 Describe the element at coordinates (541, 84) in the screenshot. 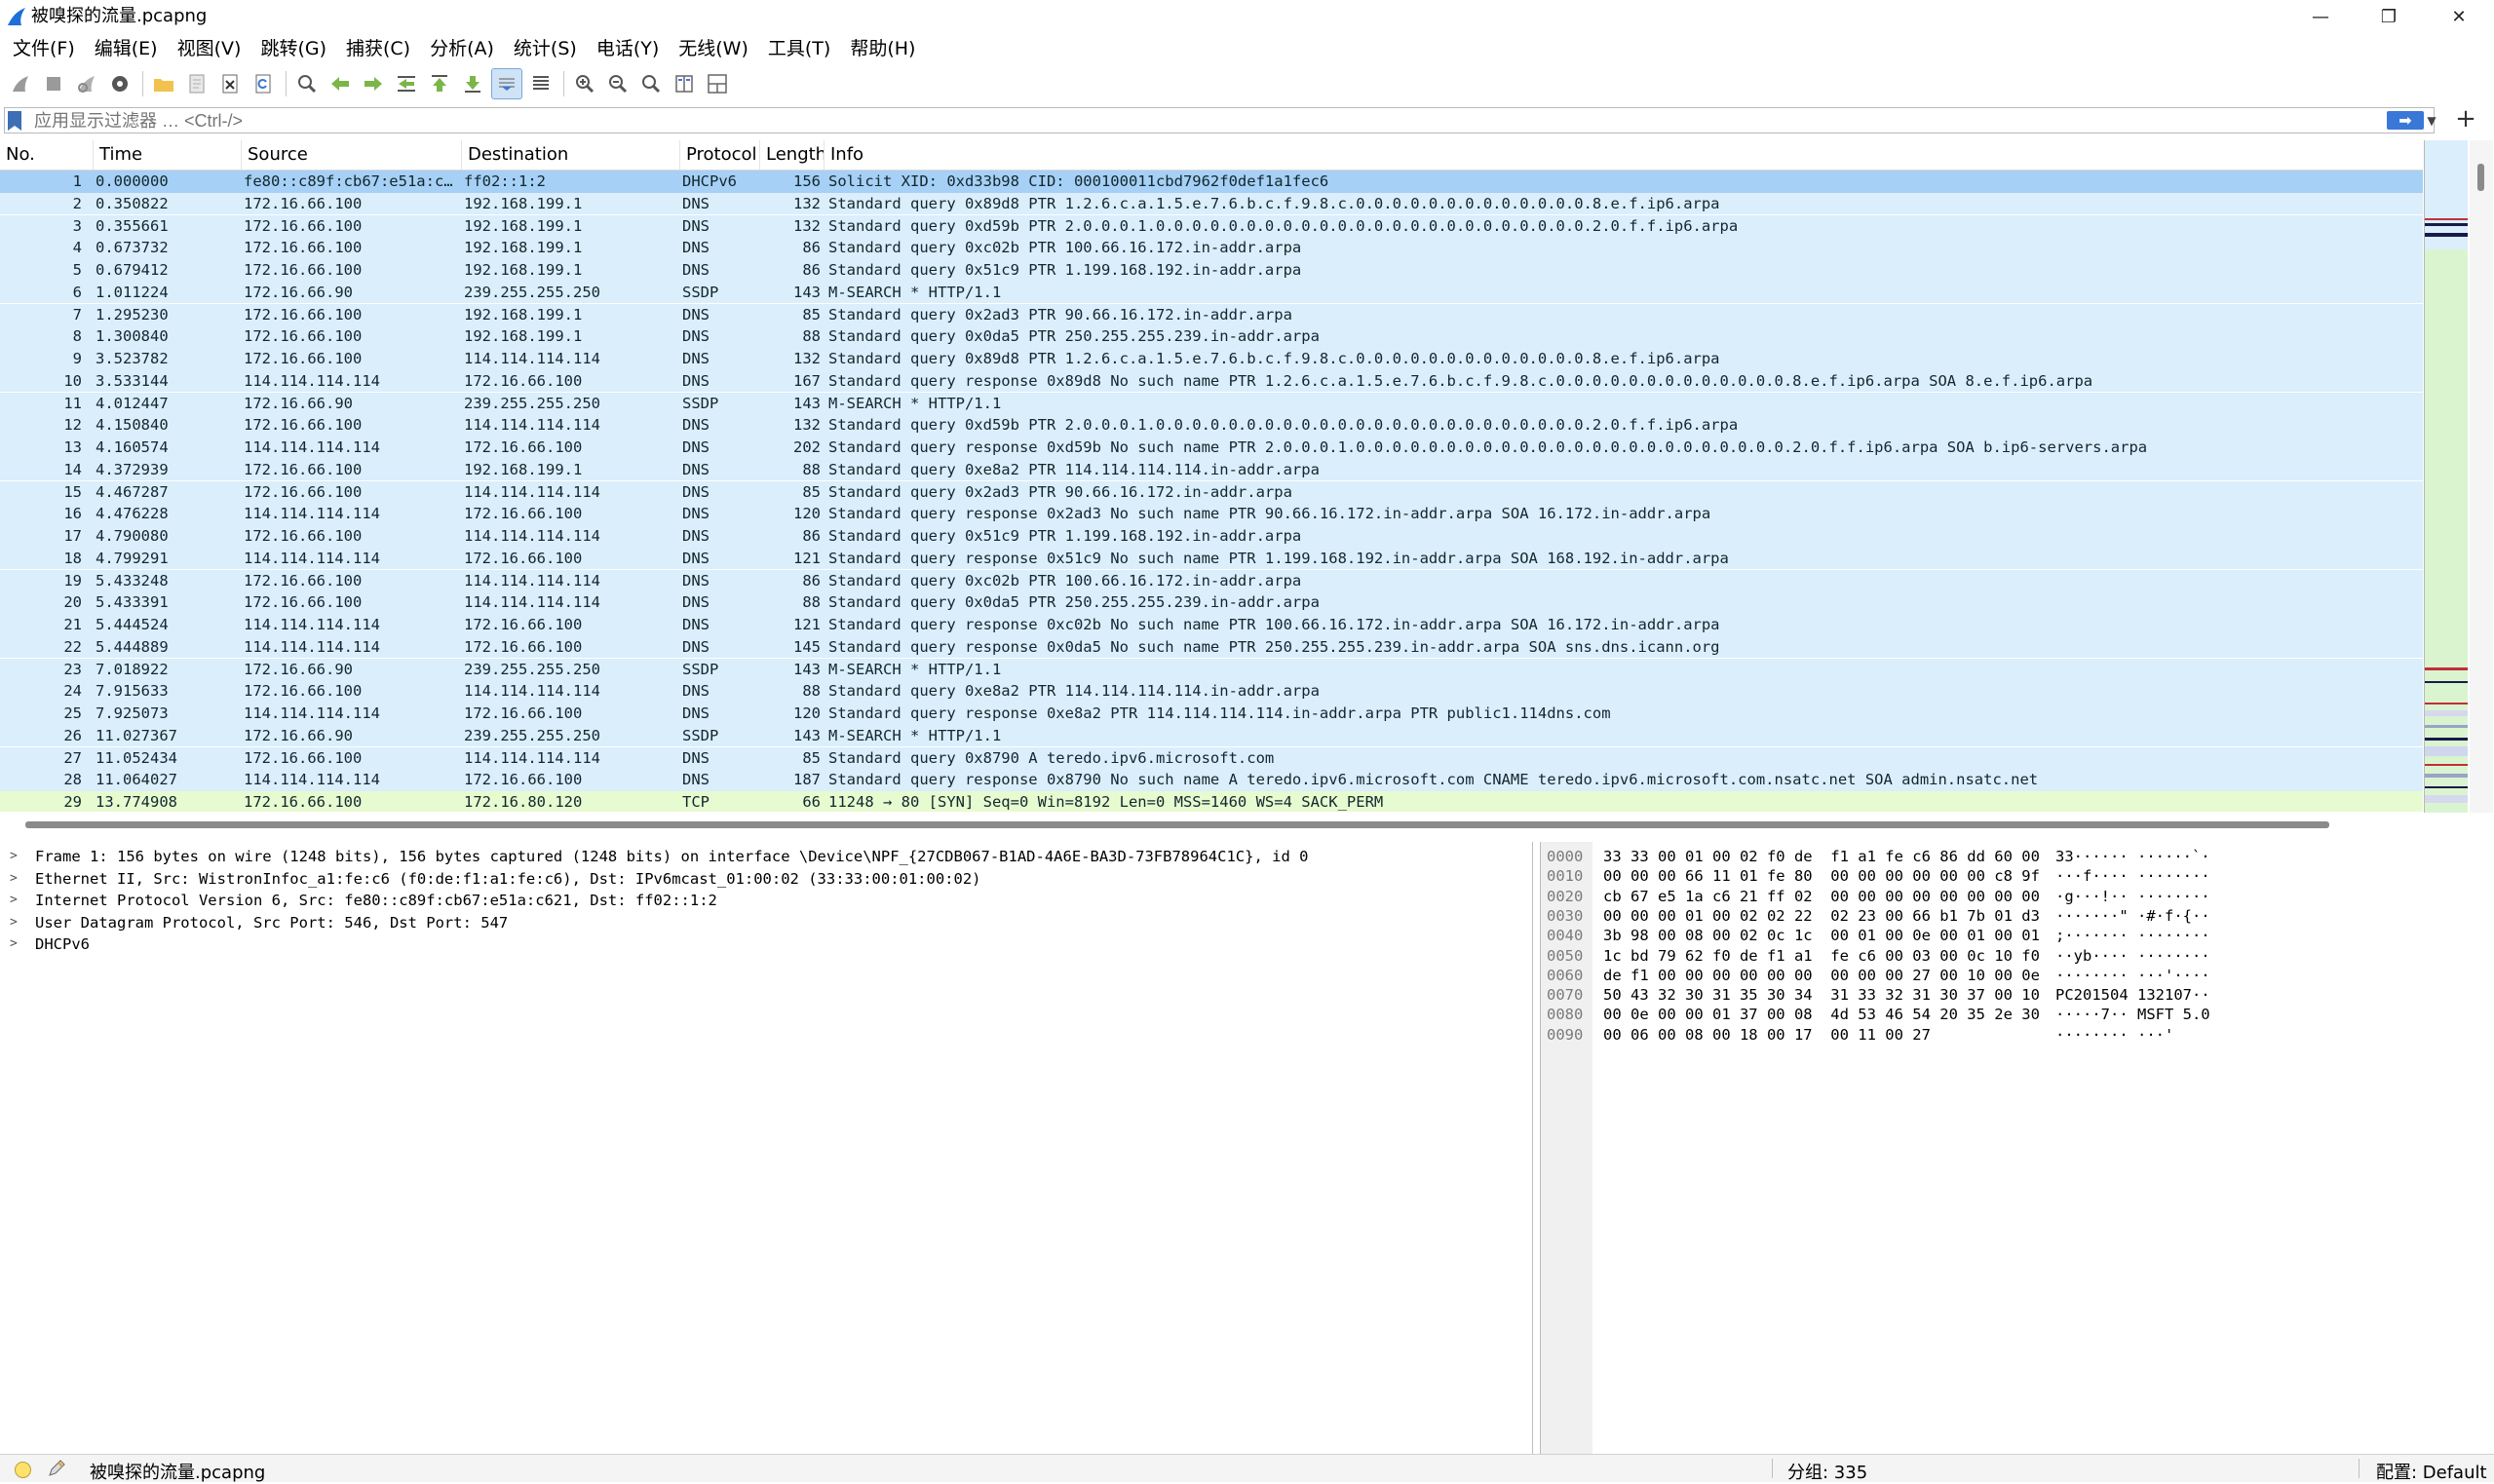

I see `colorize-icon` at that location.